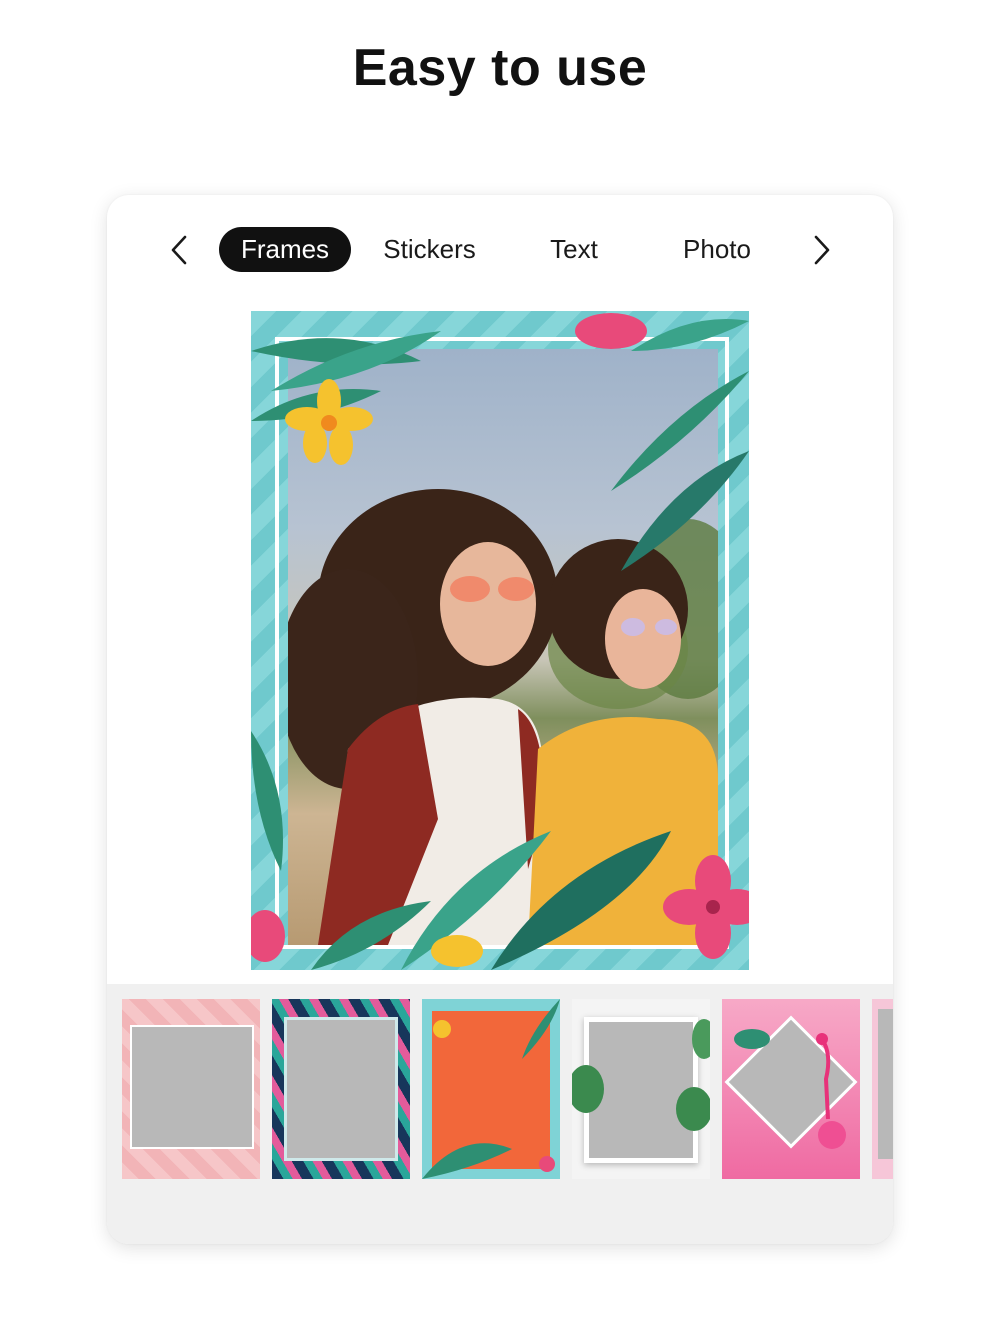  What do you see at coordinates (179, 250) in the screenshot?
I see `chevron-left-icon` at bounding box center [179, 250].